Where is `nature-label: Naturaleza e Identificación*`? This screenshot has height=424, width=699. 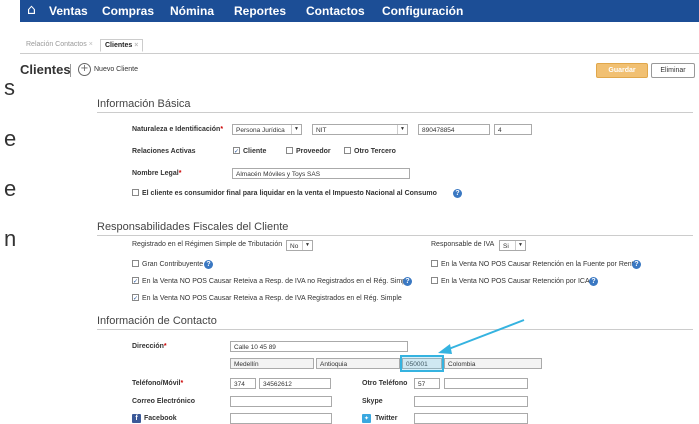
nature-label: Naturaleza e Identificación* is located at coordinates (177, 129).